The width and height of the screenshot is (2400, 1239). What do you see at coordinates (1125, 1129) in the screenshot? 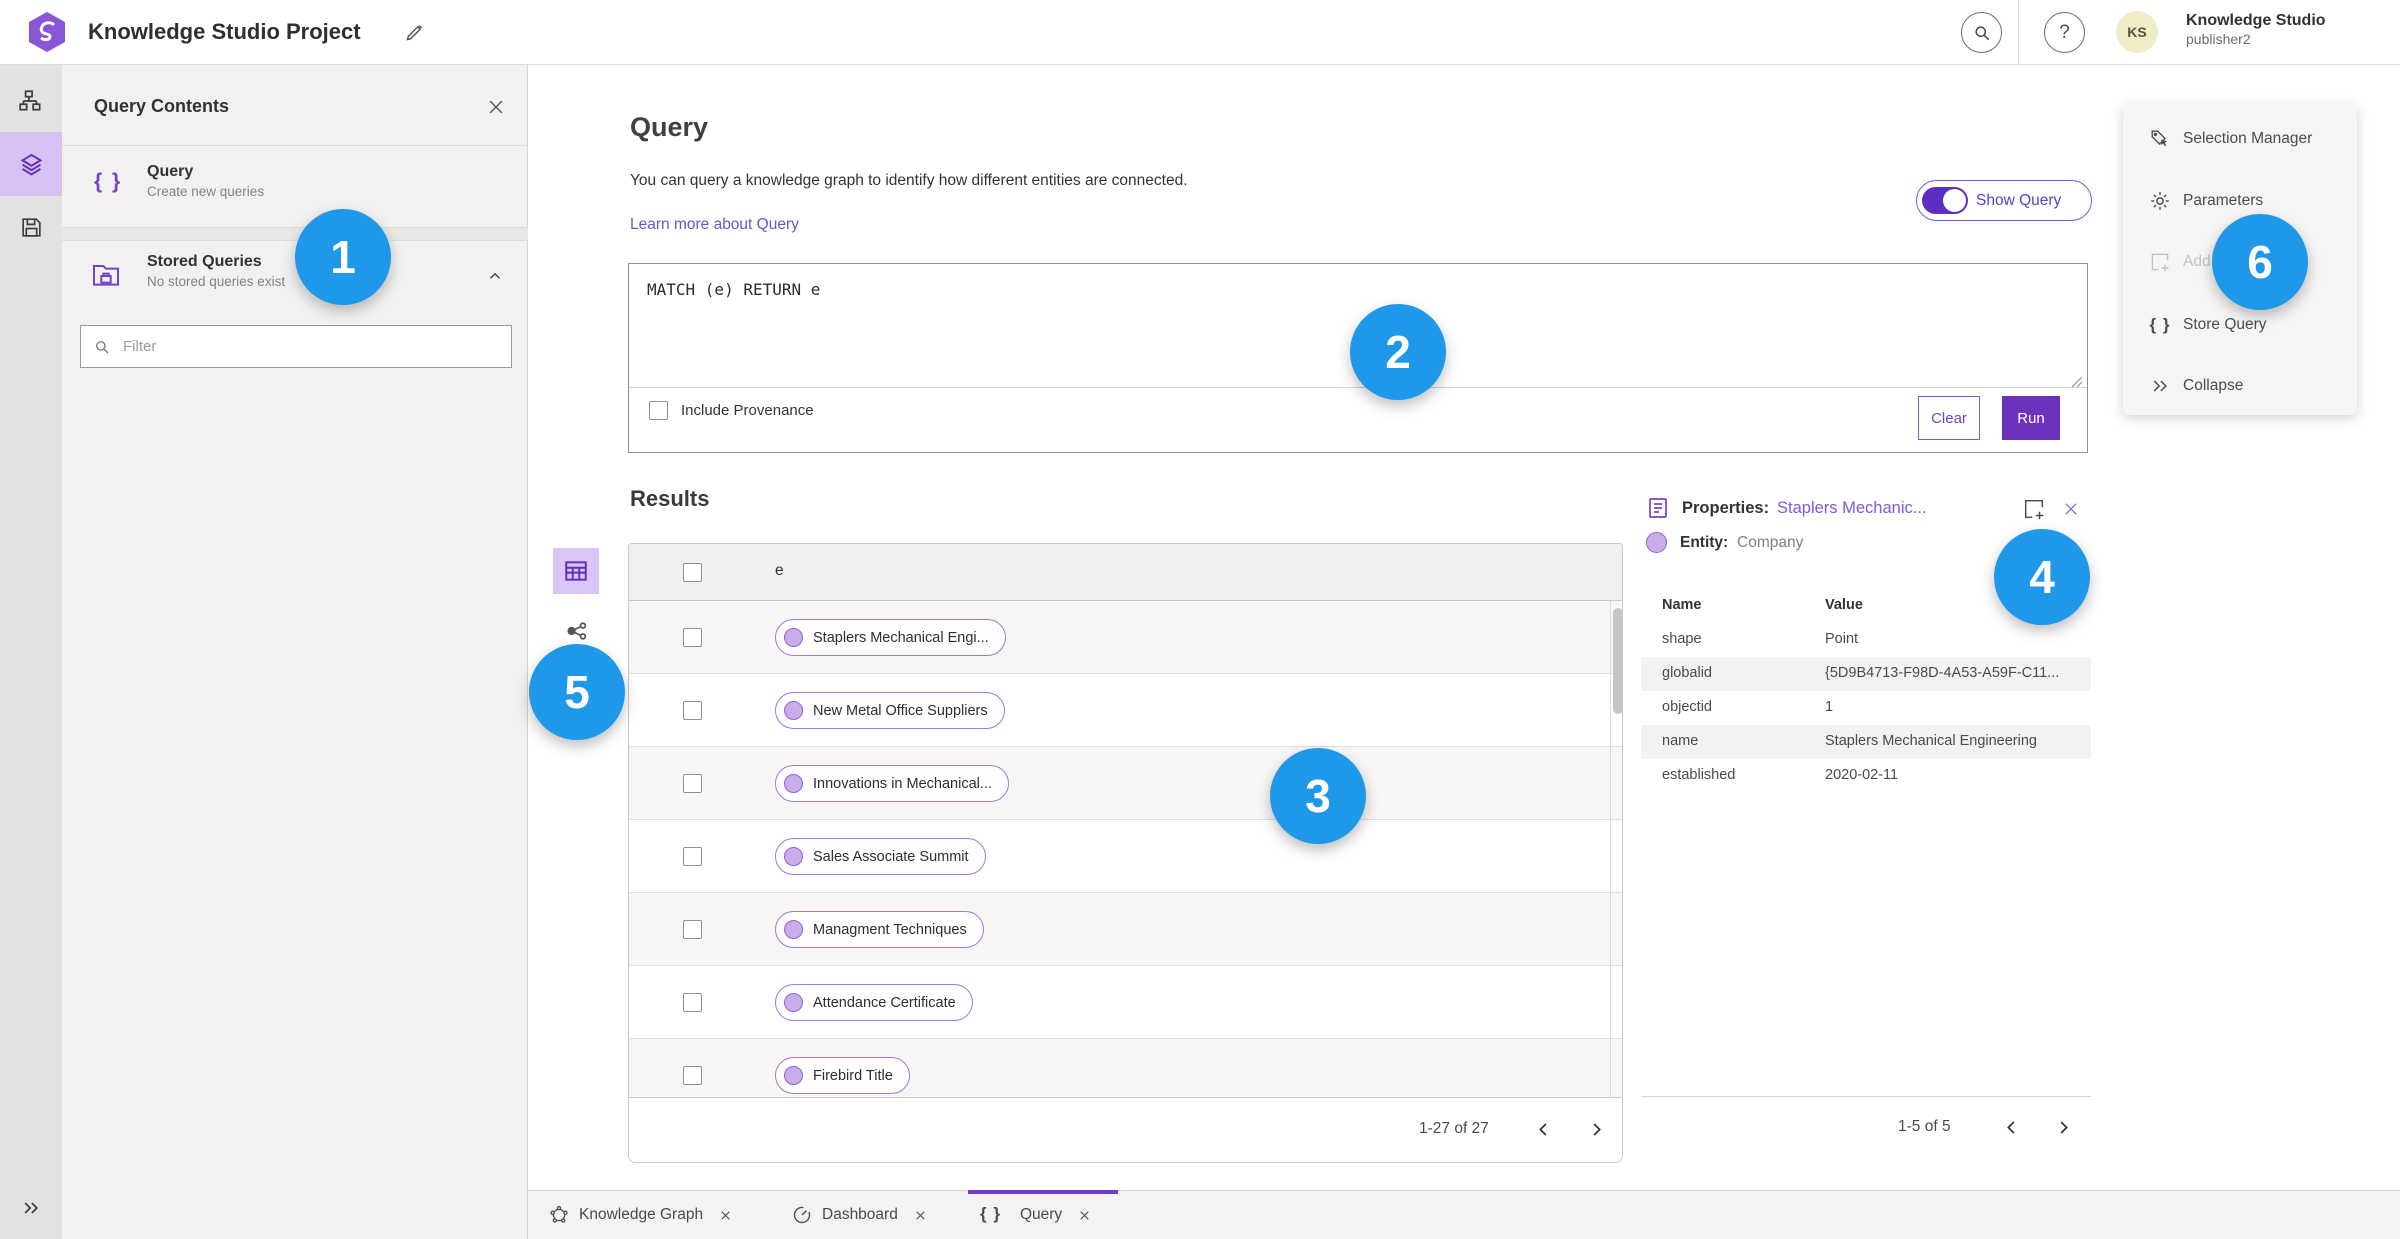
I see `results-pagination-bar: 1-27 of 27` at bounding box center [1125, 1129].